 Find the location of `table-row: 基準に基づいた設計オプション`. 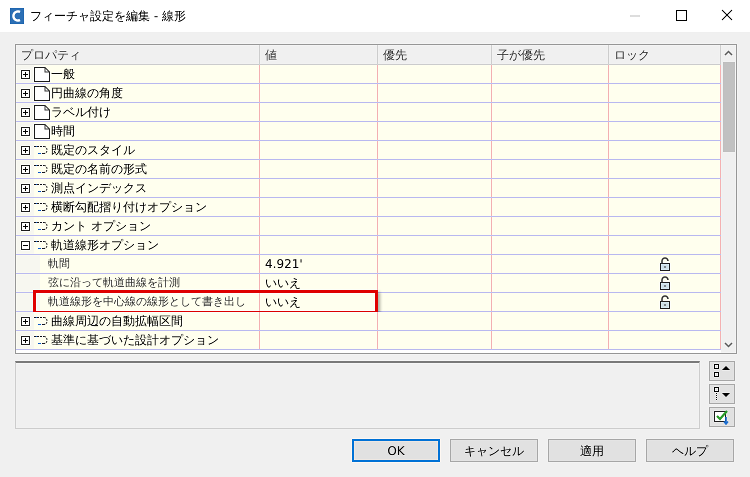

table-row: 基準に基づいた設計オプション is located at coordinates (368, 340).